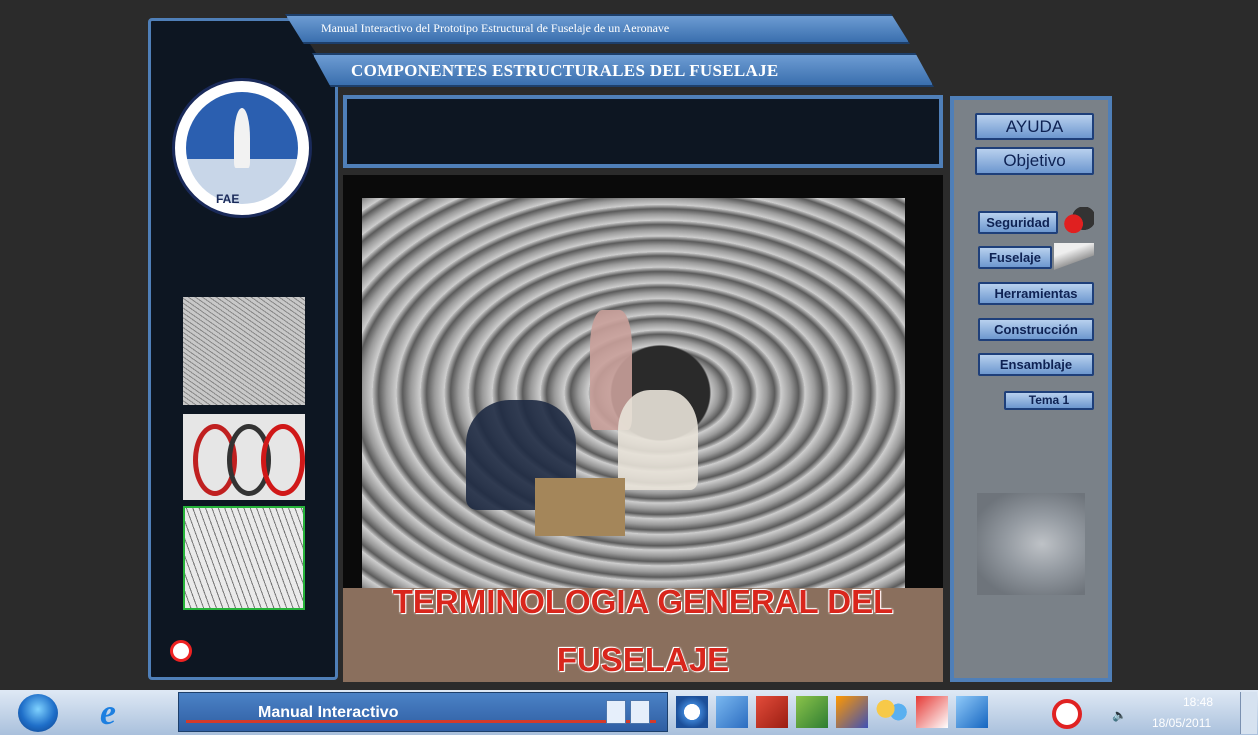 This screenshot has height=735, width=1258. What do you see at coordinates (244, 457) in the screenshot?
I see `thumbnail-fuselage-sections` at bounding box center [244, 457].